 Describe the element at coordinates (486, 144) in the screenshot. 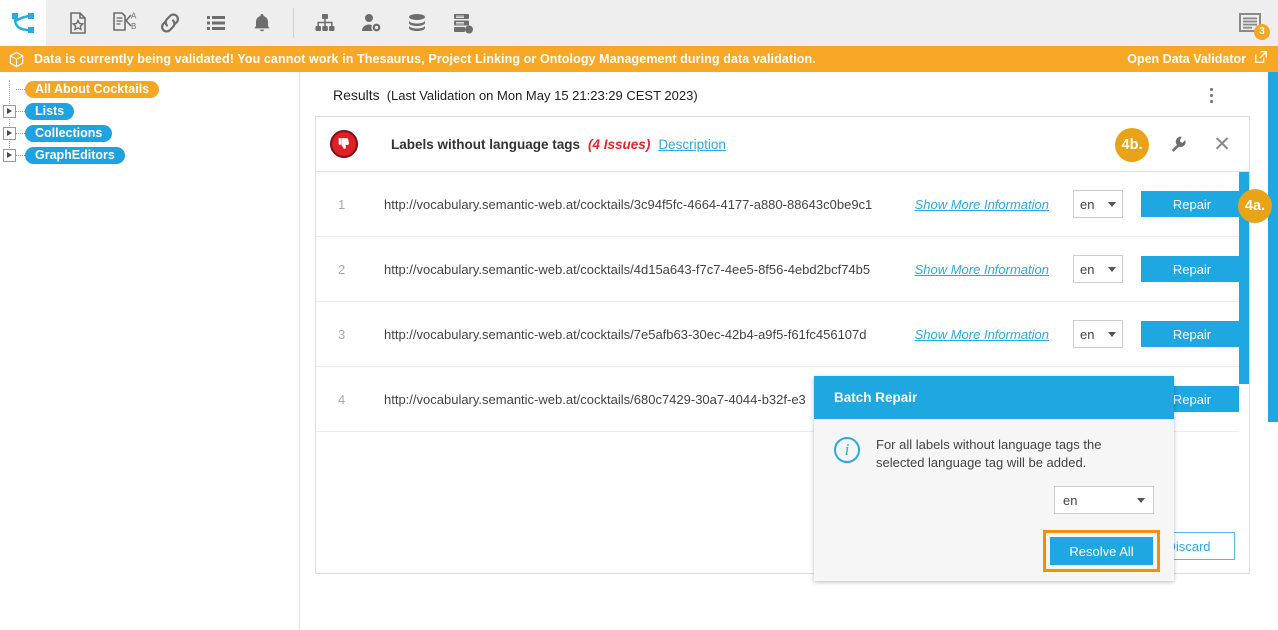

I see `issue-card-title: Labels without language tags` at that location.